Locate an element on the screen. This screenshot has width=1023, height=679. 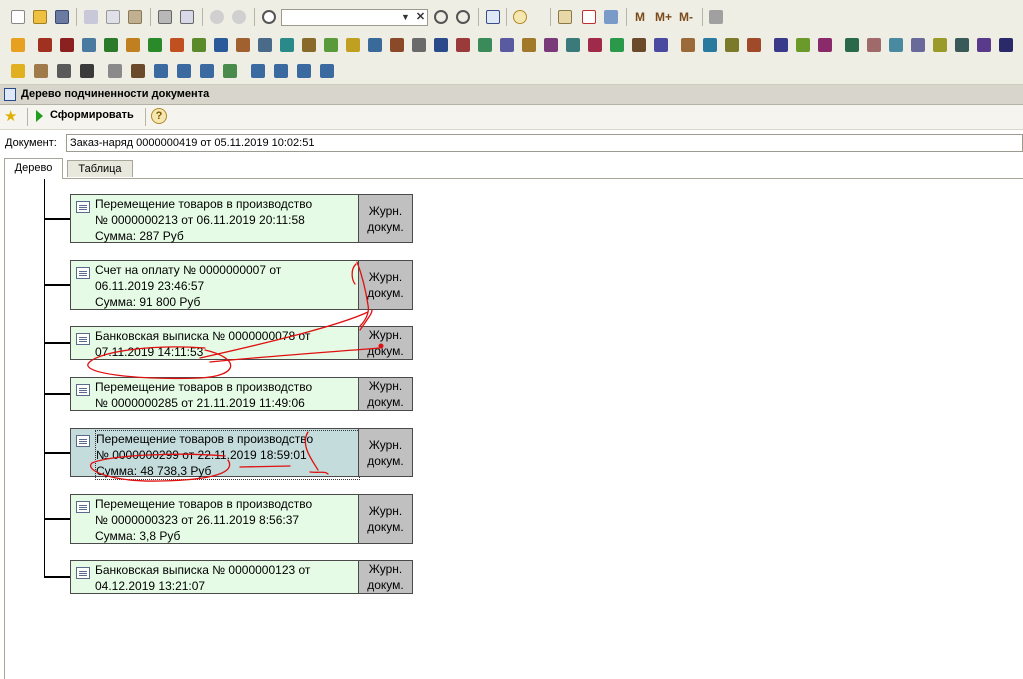
play-icon is located at coordinates (39, 116).